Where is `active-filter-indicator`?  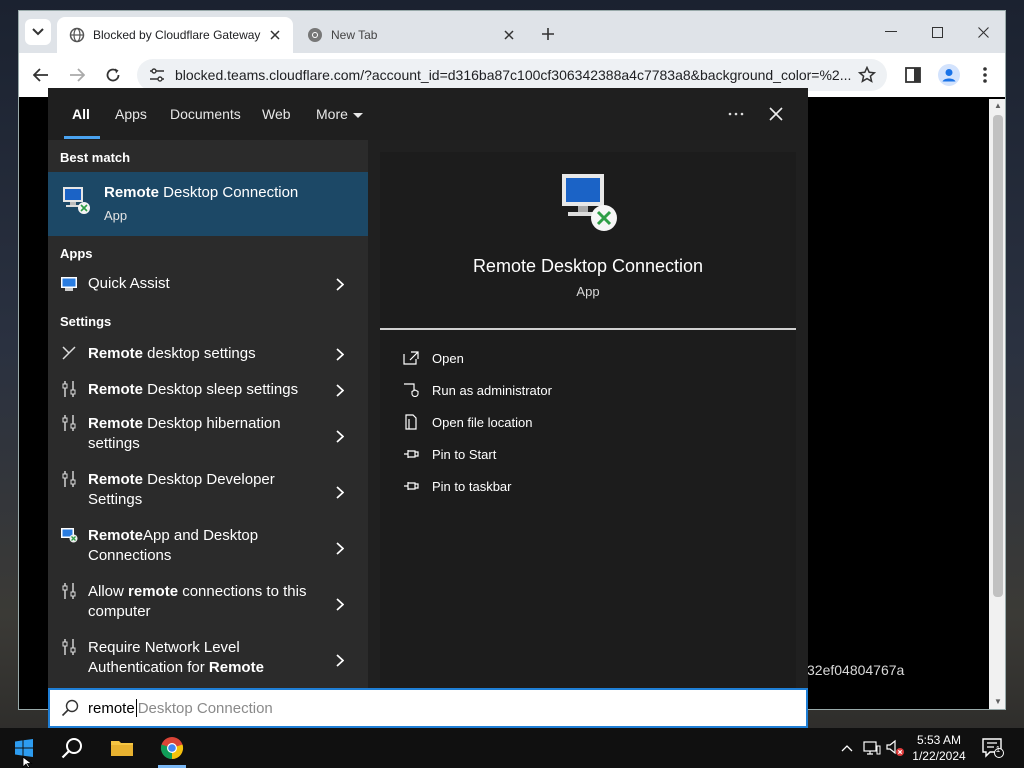
active-filter-indicator is located at coordinates (82, 137).